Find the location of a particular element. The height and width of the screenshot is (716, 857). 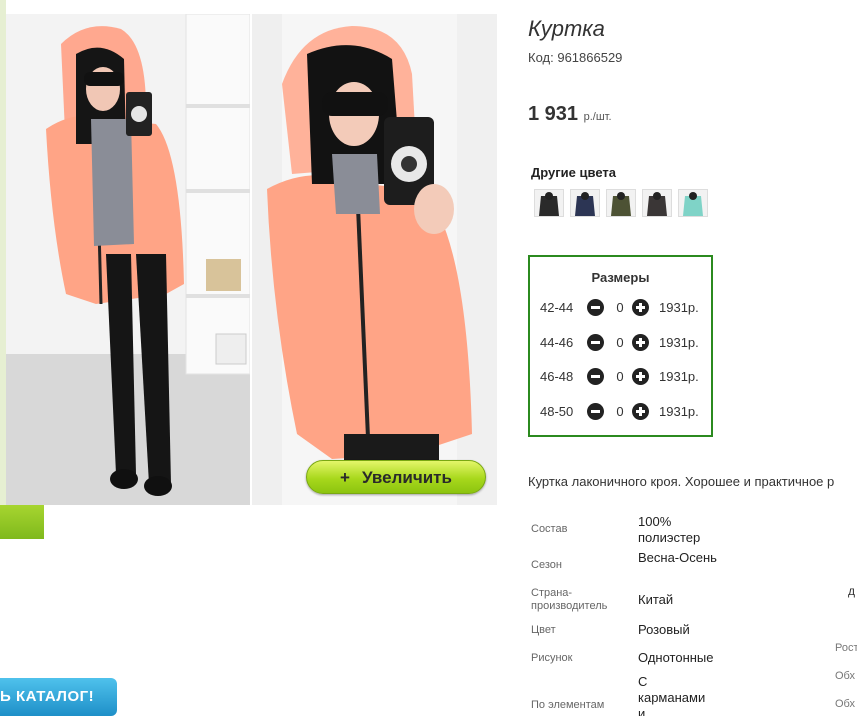

black-jacket-thumb-icon is located at coordinates (549, 203).